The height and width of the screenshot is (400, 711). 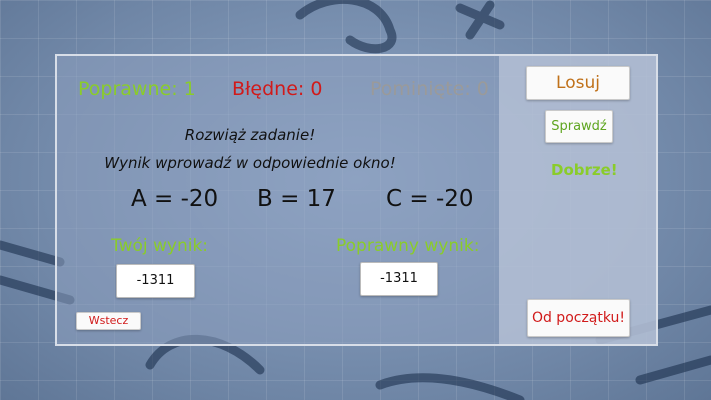 I want to click on back-button: Wstecz, so click(x=108, y=321).